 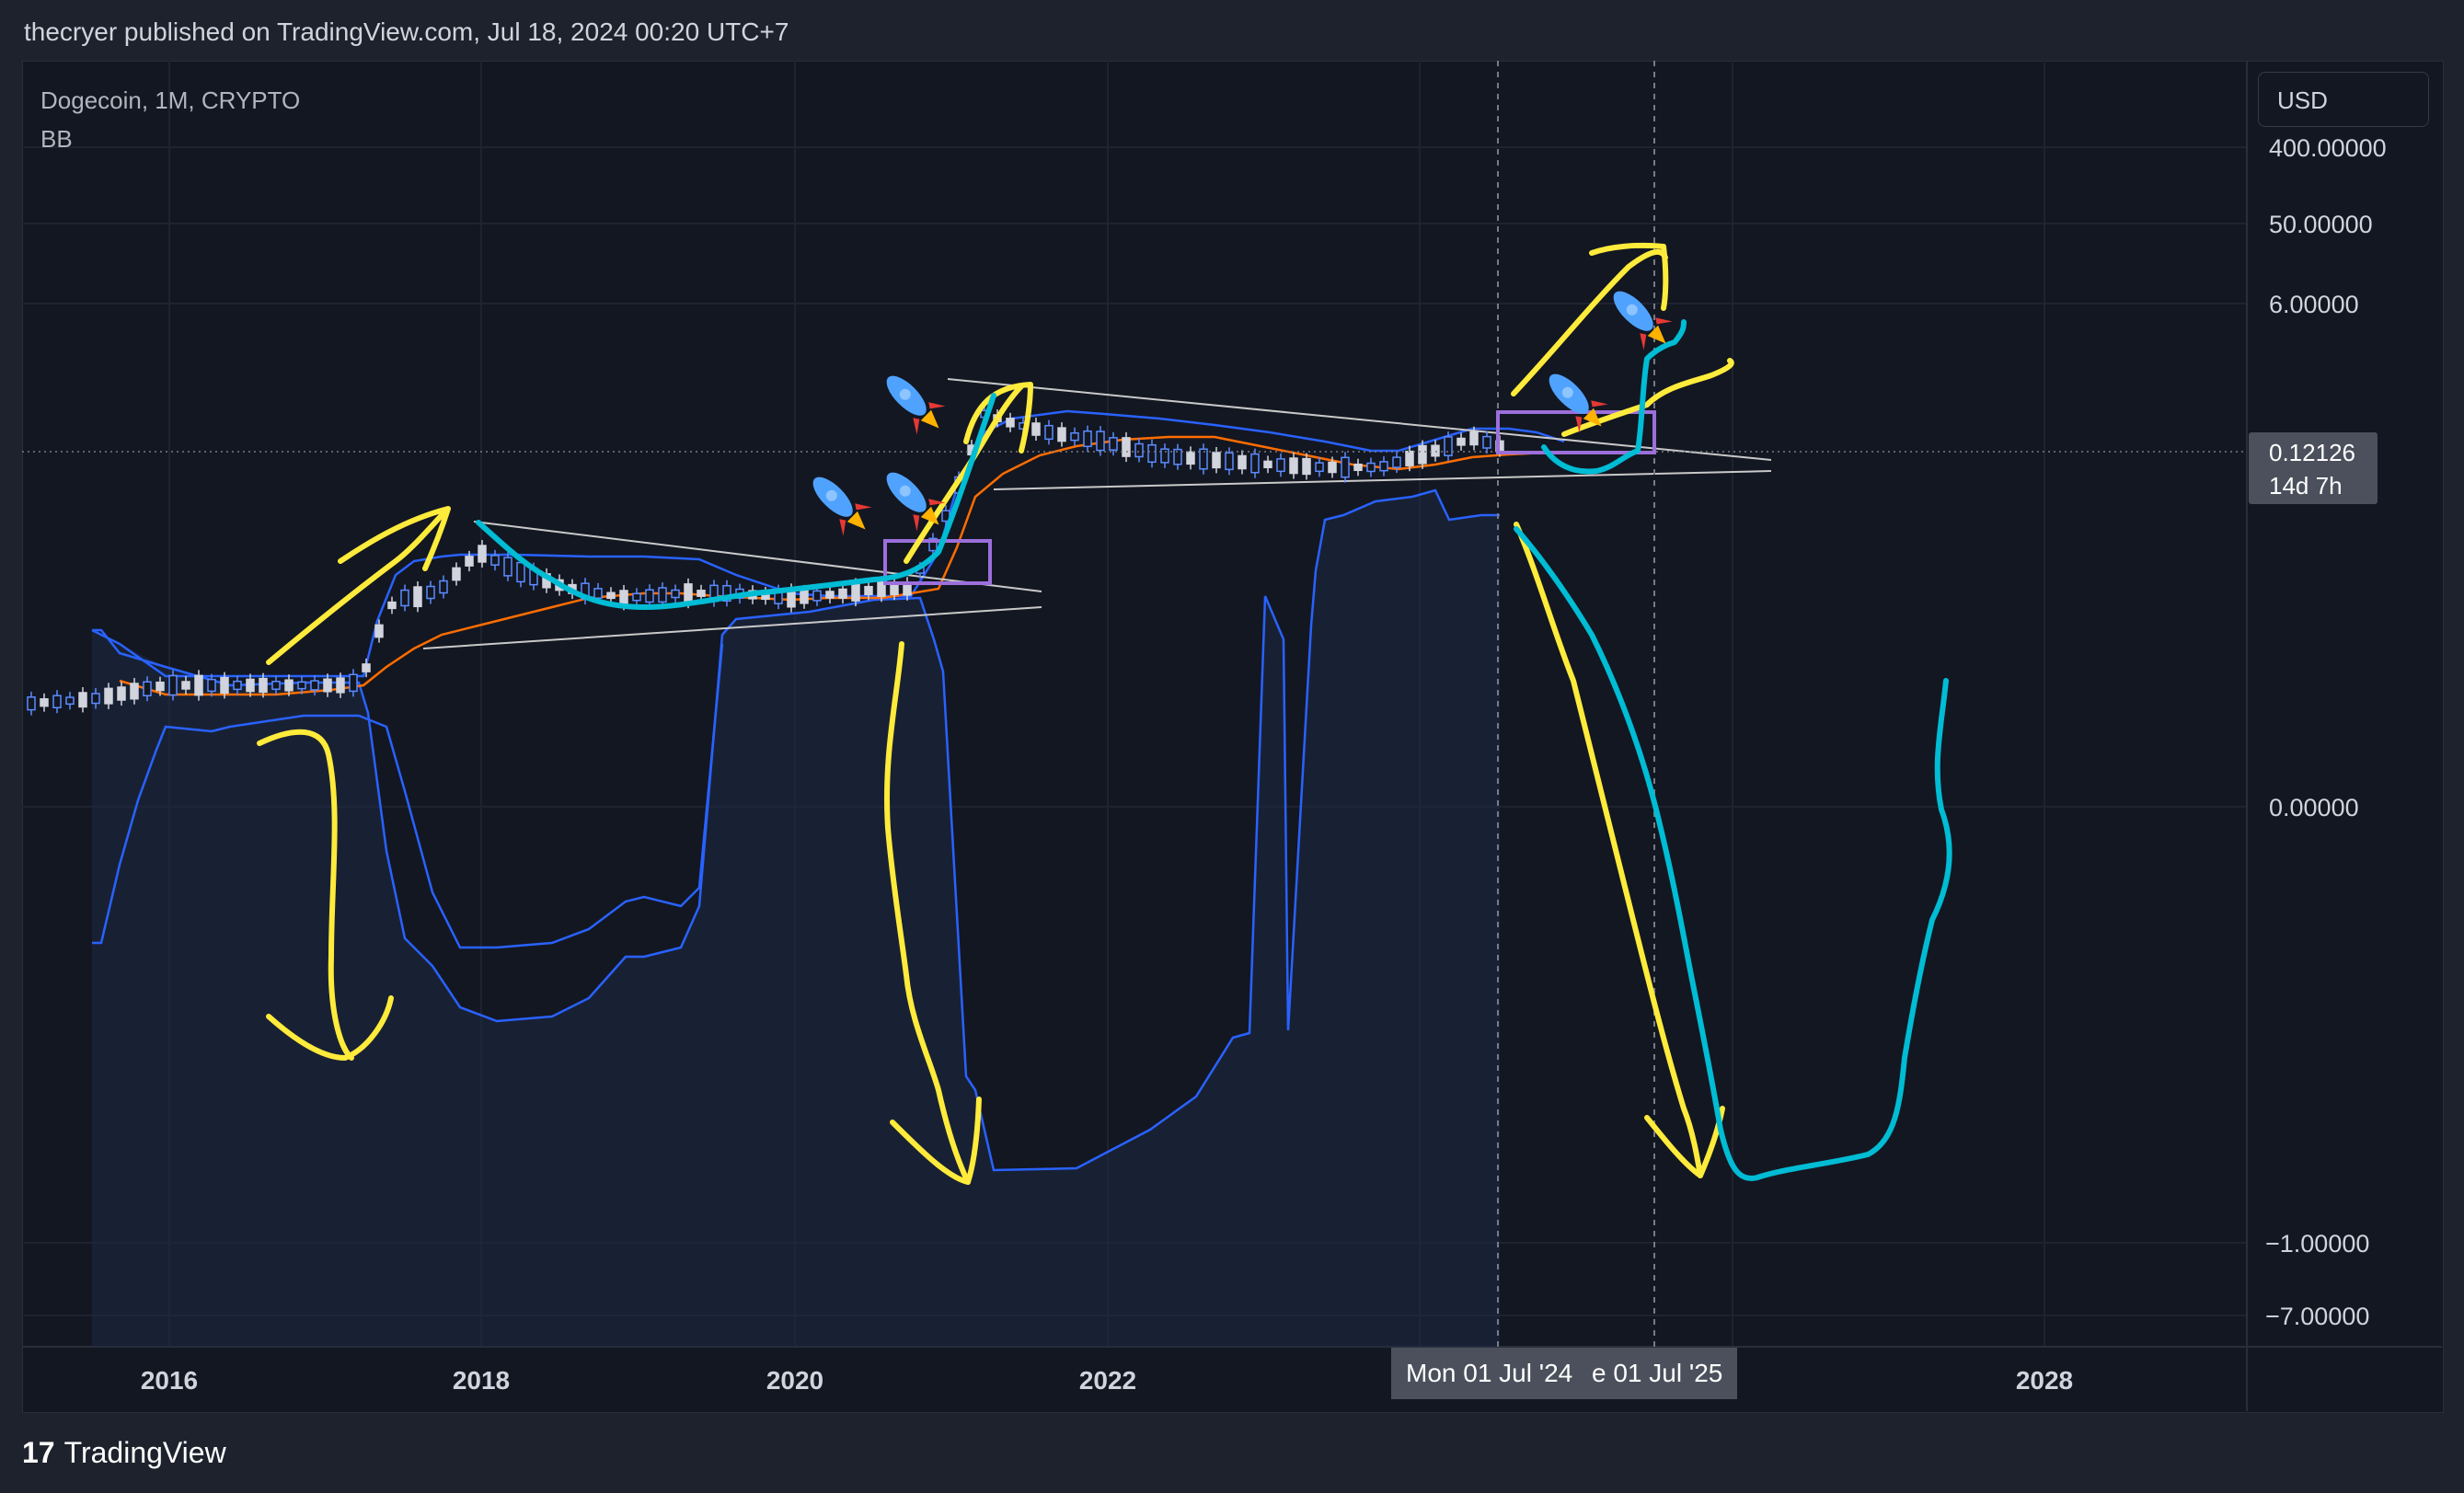 I want to click on last-price-label: 0.12126 14d 7h, so click(x=2313, y=468).